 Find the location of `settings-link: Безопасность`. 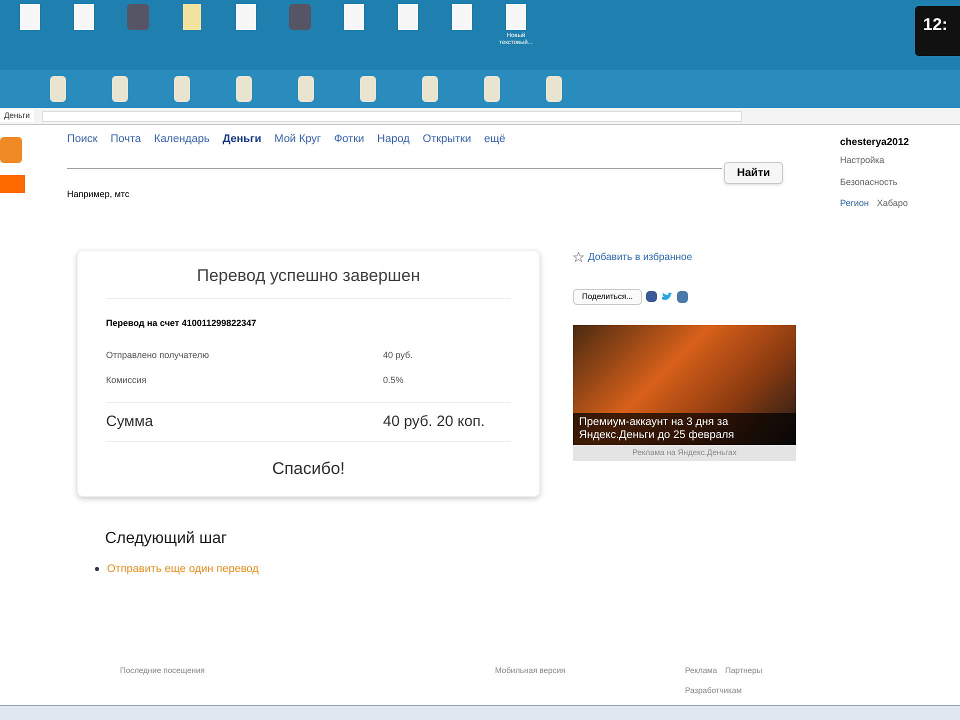

settings-link: Безопасность is located at coordinates (874, 182).